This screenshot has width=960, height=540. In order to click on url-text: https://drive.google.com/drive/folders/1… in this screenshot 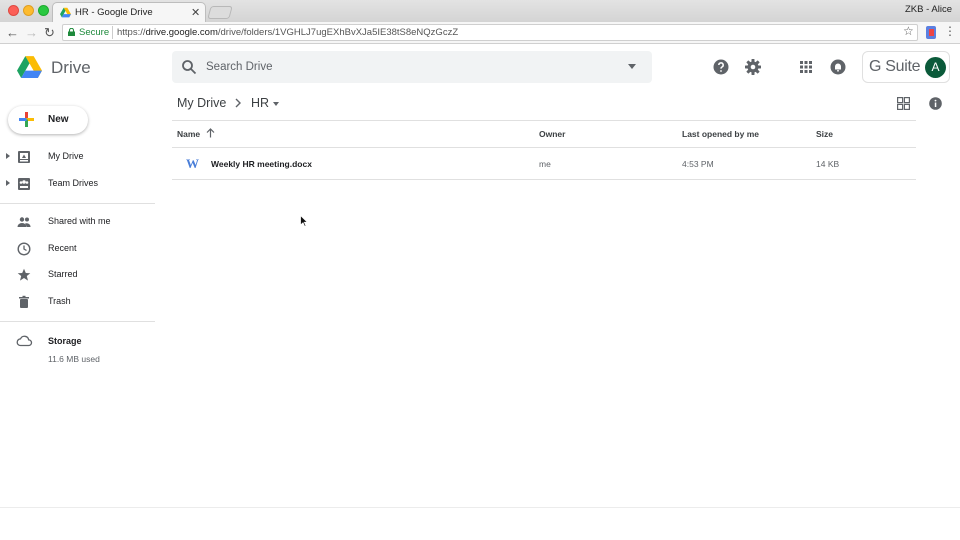, I will do `click(287, 32)`.